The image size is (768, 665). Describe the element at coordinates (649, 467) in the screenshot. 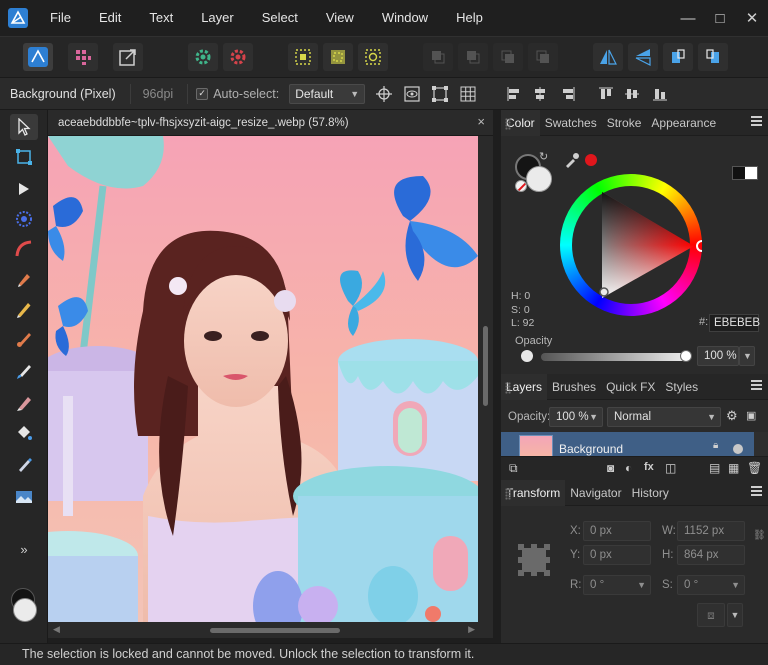

I see `fx-icon: fx` at that location.